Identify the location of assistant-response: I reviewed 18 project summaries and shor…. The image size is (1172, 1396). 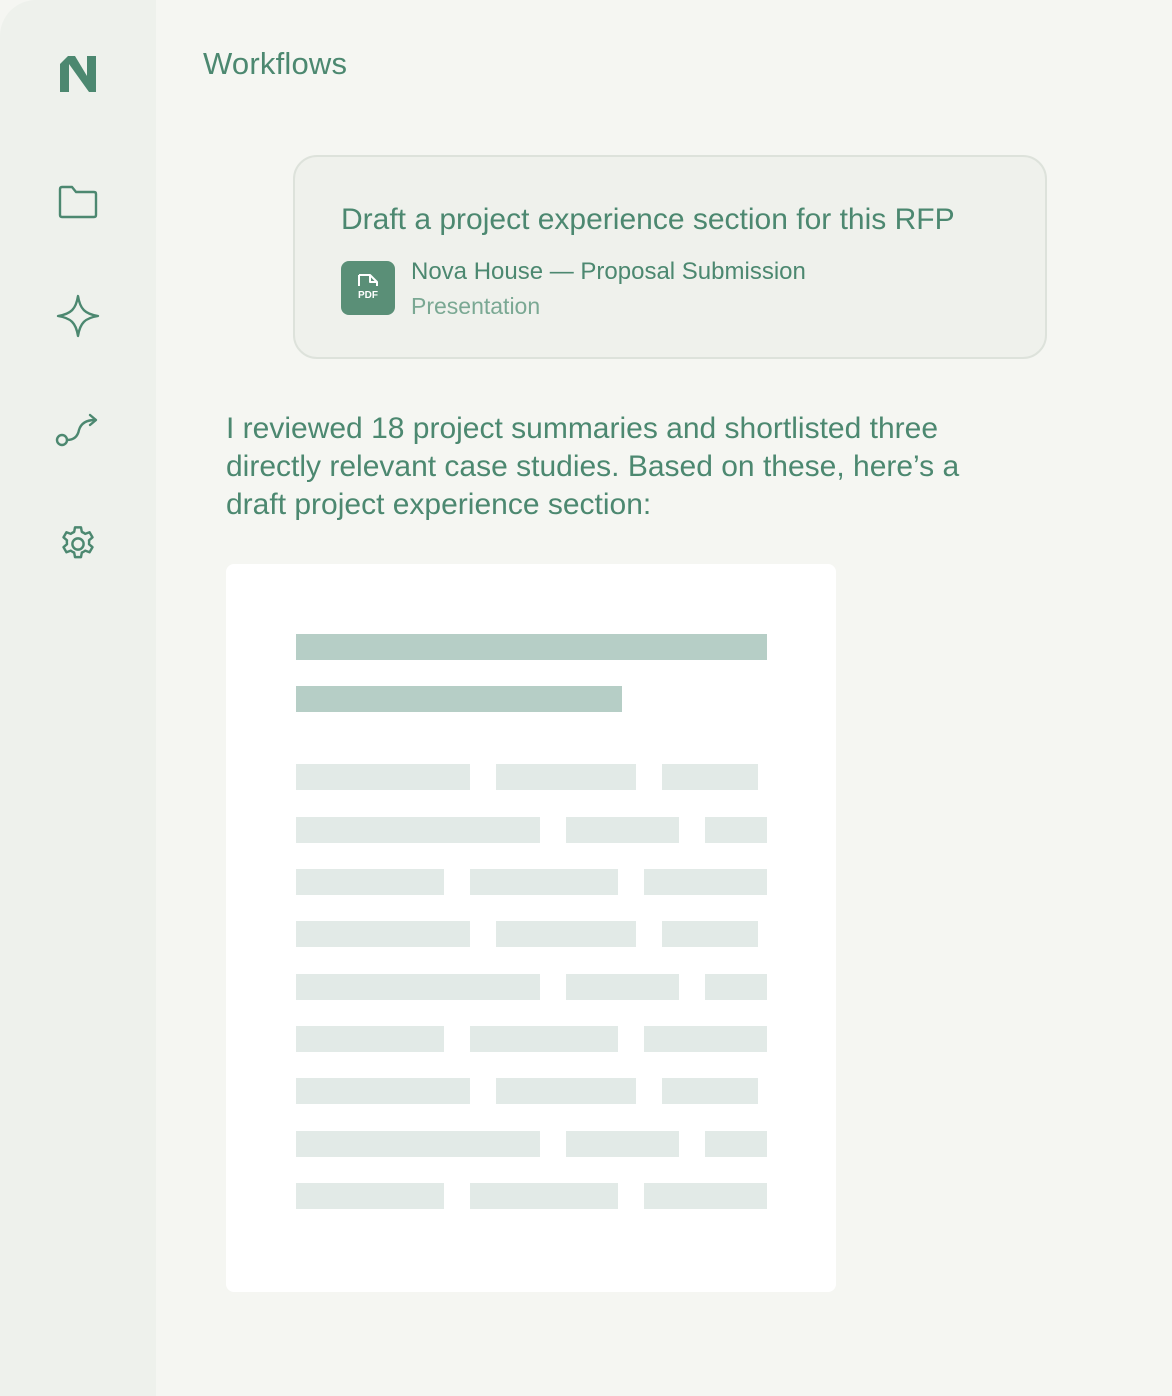
(593, 466).